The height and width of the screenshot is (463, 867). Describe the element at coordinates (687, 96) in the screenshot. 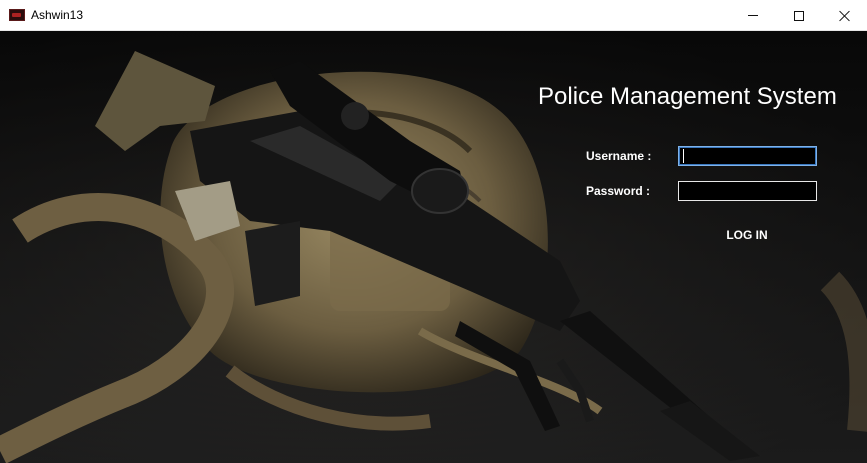

I see `page-title: Police Management System` at that location.